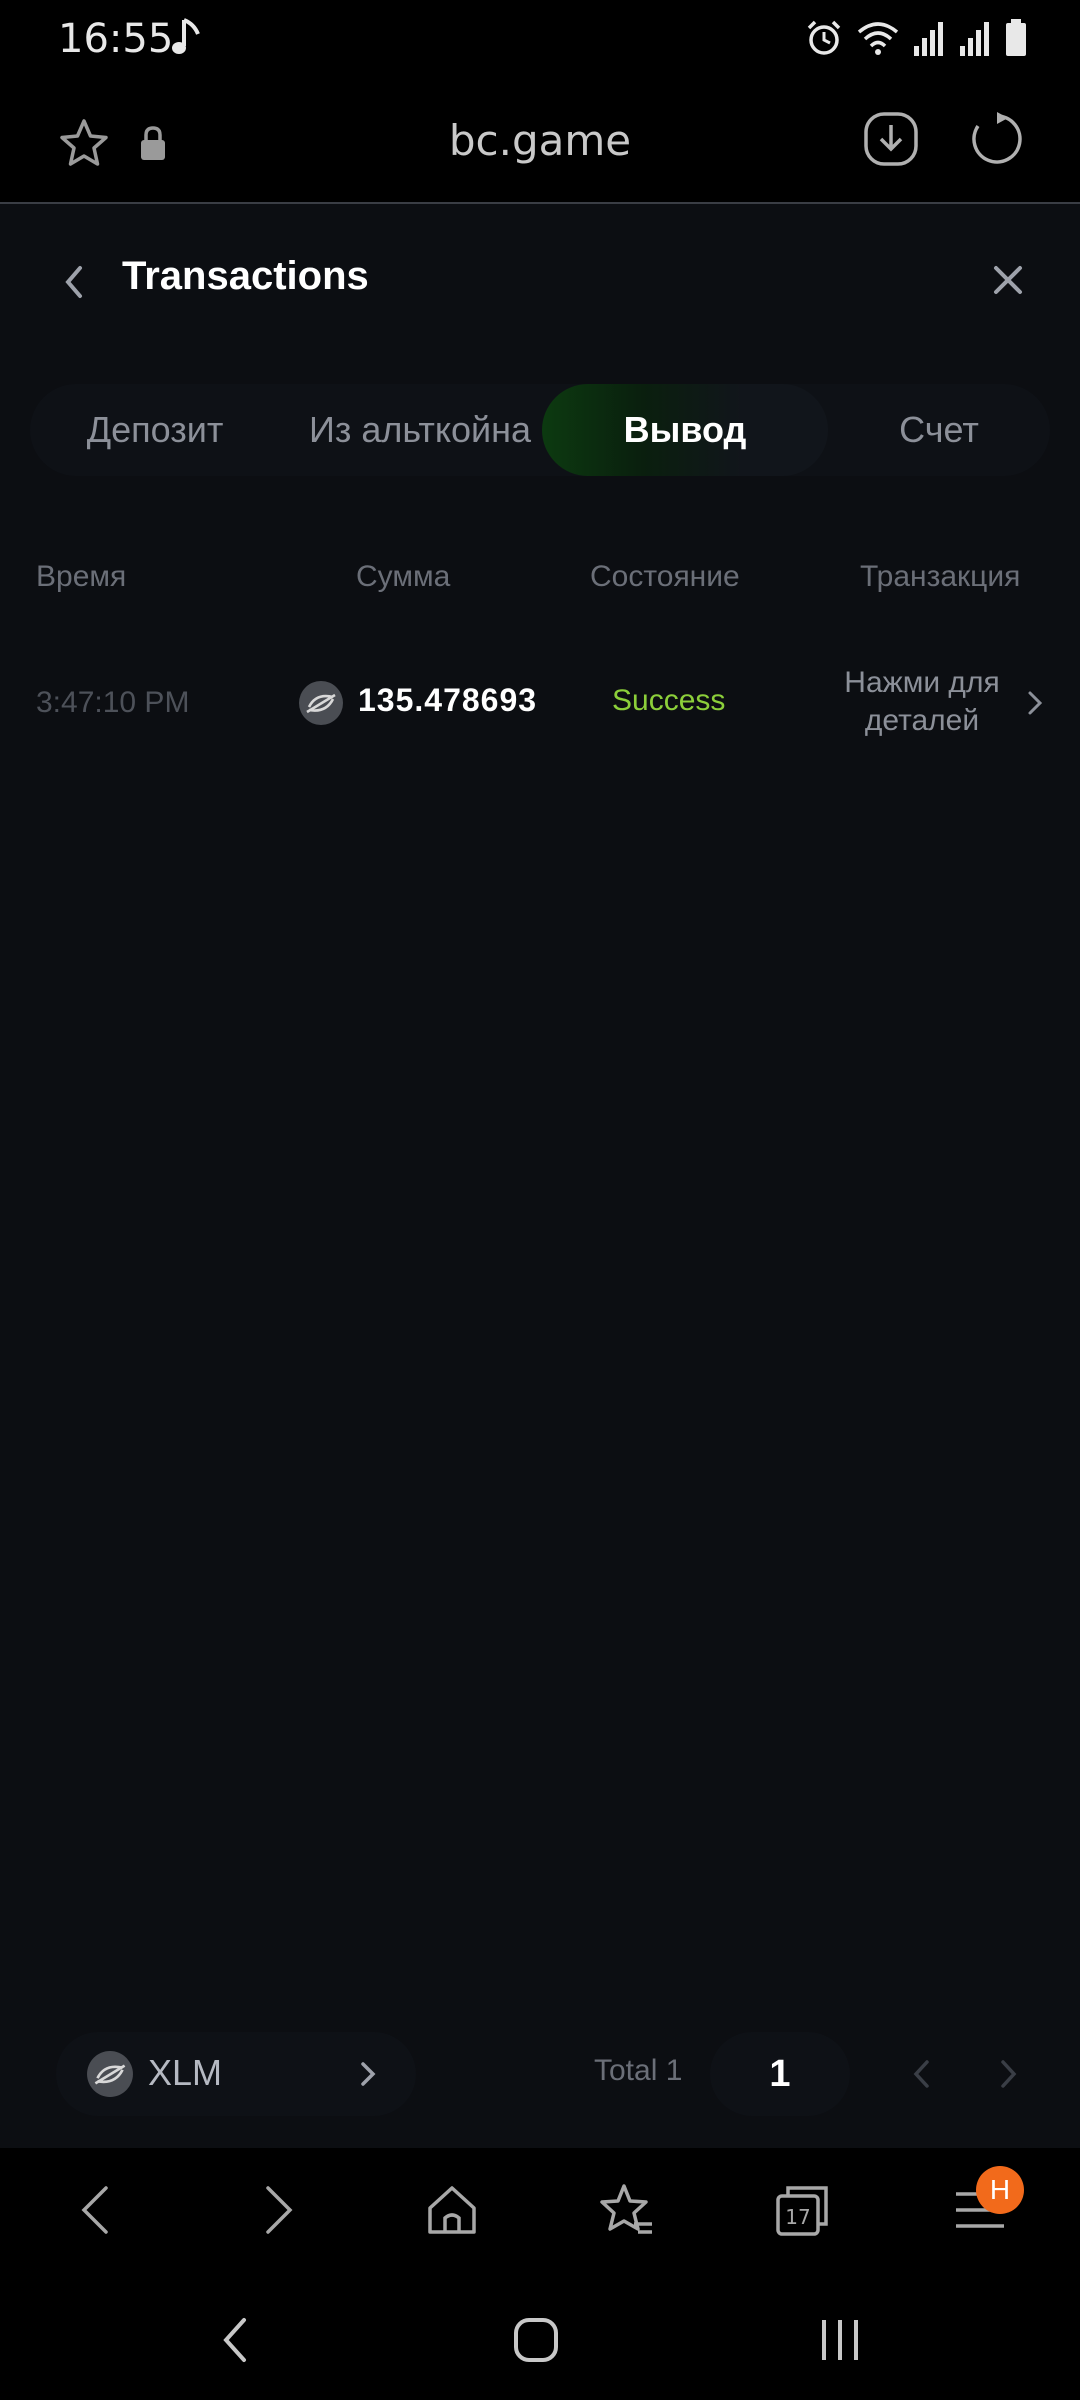 This screenshot has height=2400, width=1080. I want to click on tab-from-altcoin: Из альткойна, so click(420, 430).